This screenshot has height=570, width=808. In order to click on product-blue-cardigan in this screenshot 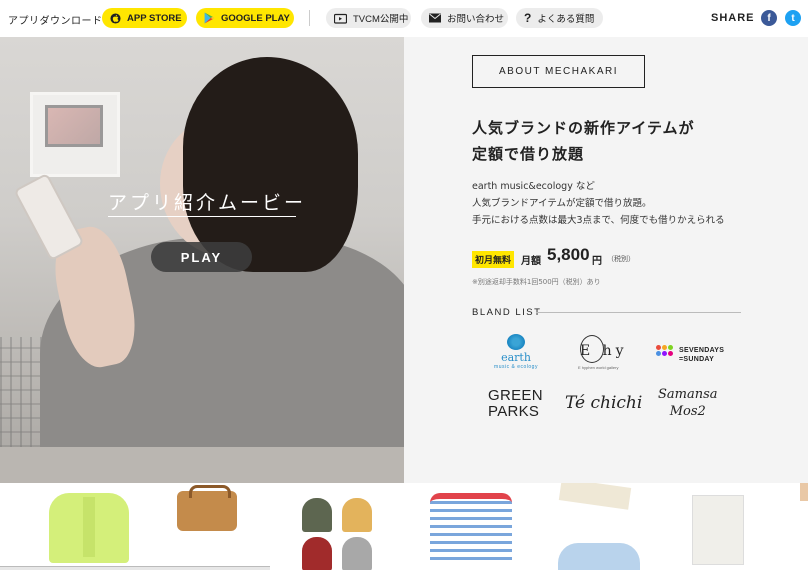, I will do `click(599, 556)`.